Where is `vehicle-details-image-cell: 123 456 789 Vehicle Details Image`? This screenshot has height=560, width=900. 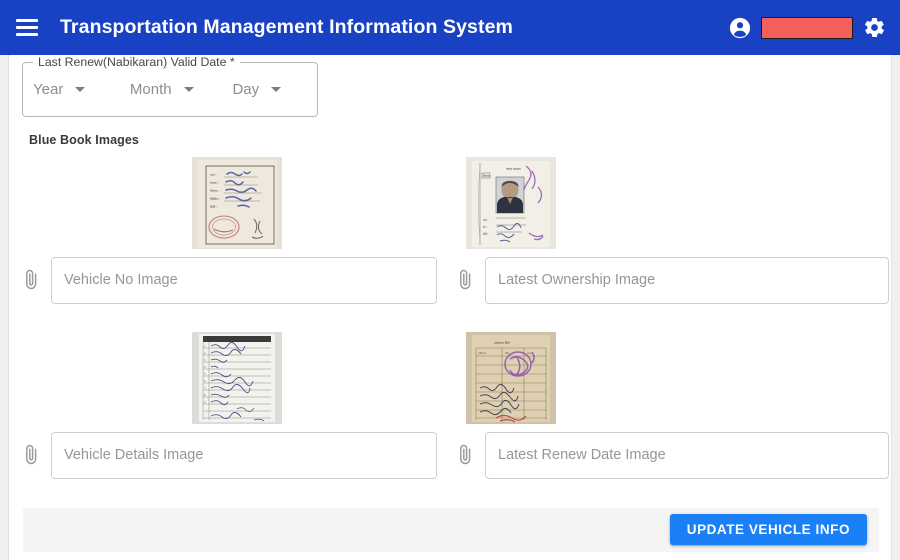 vehicle-details-image-cell: 123 456 789 Vehicle Details Image is located at coordinates (230, 408).